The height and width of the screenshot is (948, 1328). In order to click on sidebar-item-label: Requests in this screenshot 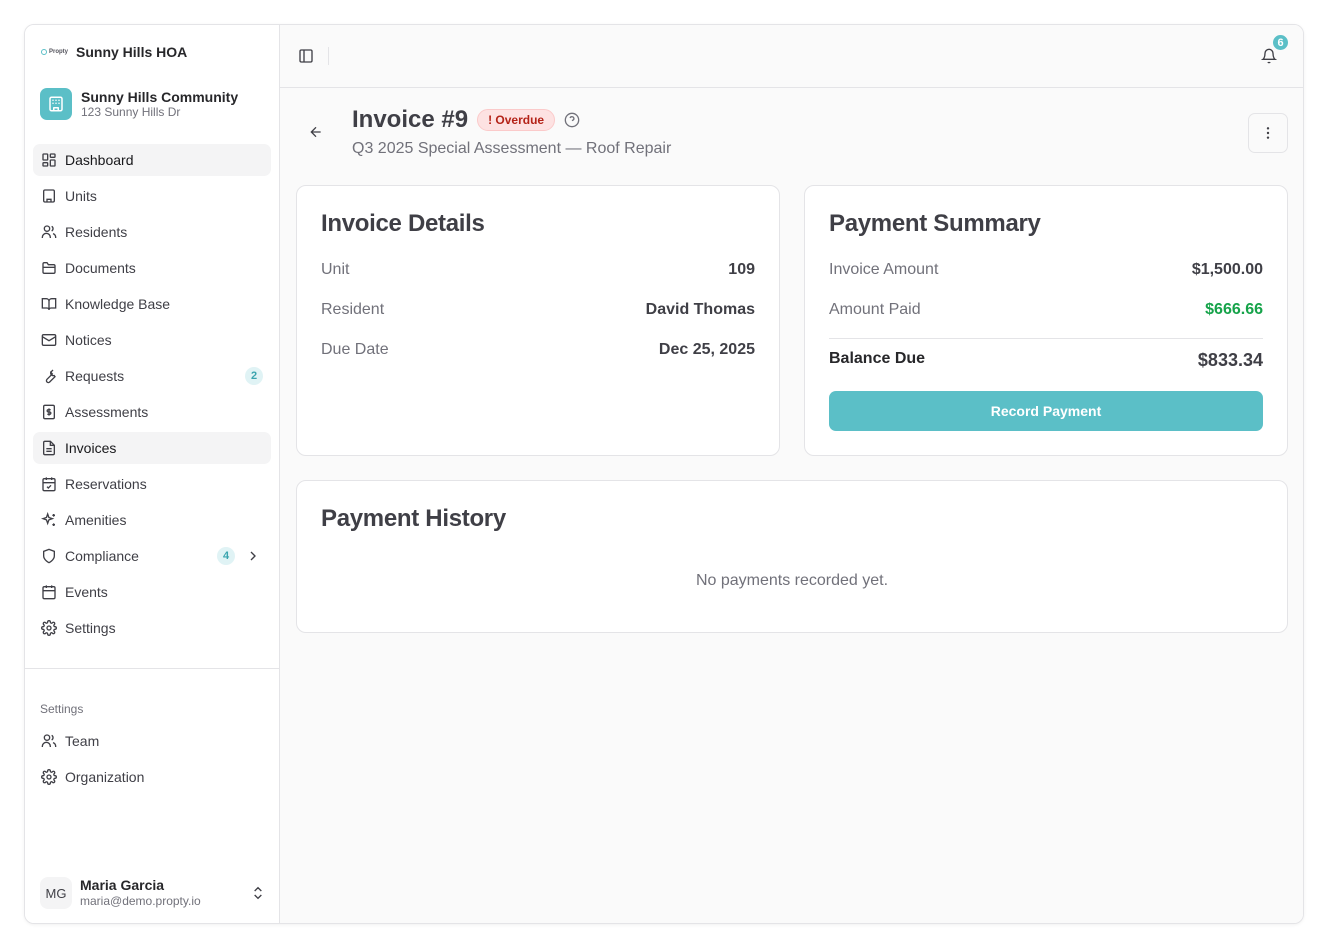, I will do `click(95, 376)`.